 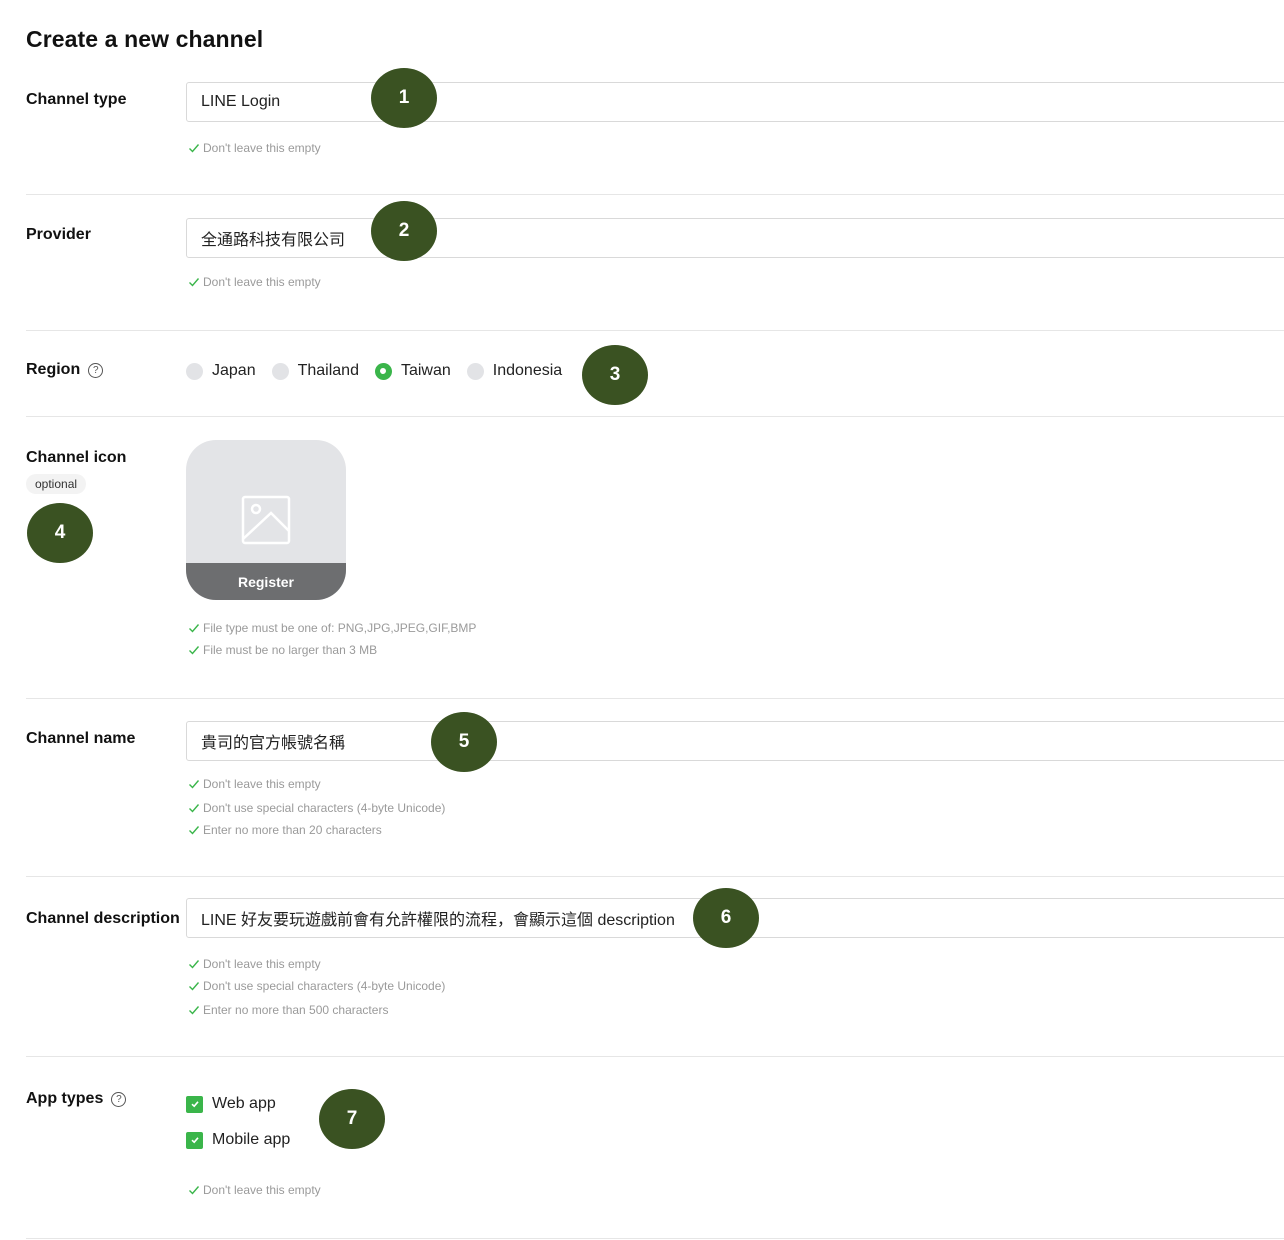 I want to click on provider-label: Provider, so click(x=58, y=235).